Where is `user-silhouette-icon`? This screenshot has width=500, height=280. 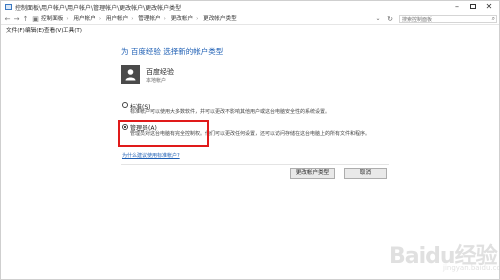 user-silhouette-icon is located at coordinates (130, 75).